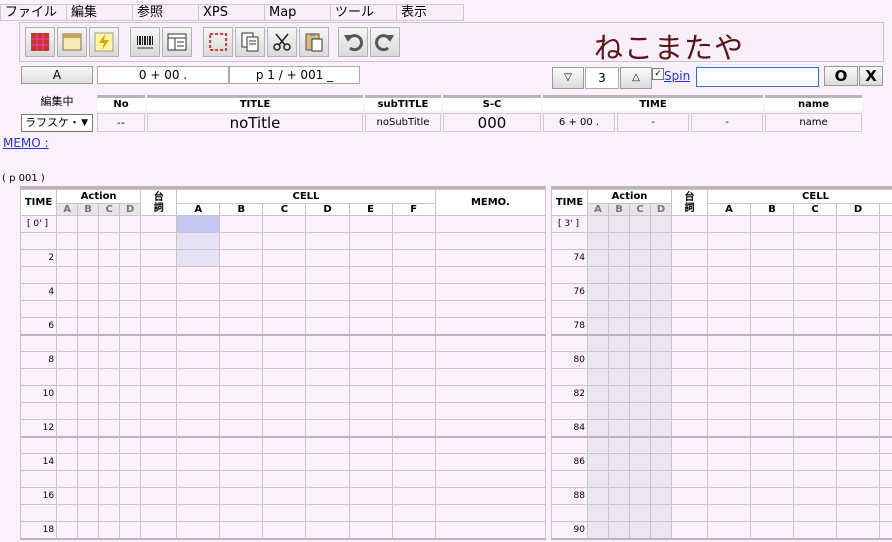  What do you see at coordinates (232, 12) in the screenshot?
I see `menu-xps: XPS` at bounding box center [232, 12].